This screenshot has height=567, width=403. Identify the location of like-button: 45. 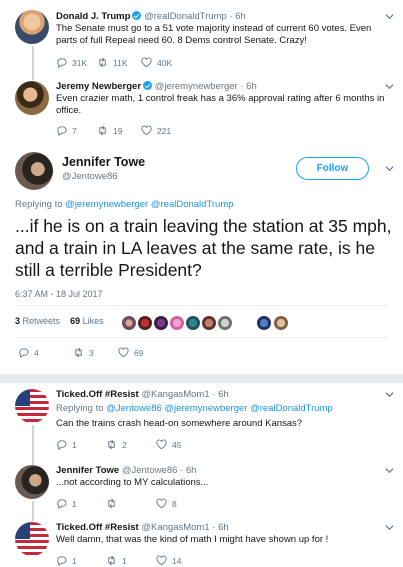
(168, 444).